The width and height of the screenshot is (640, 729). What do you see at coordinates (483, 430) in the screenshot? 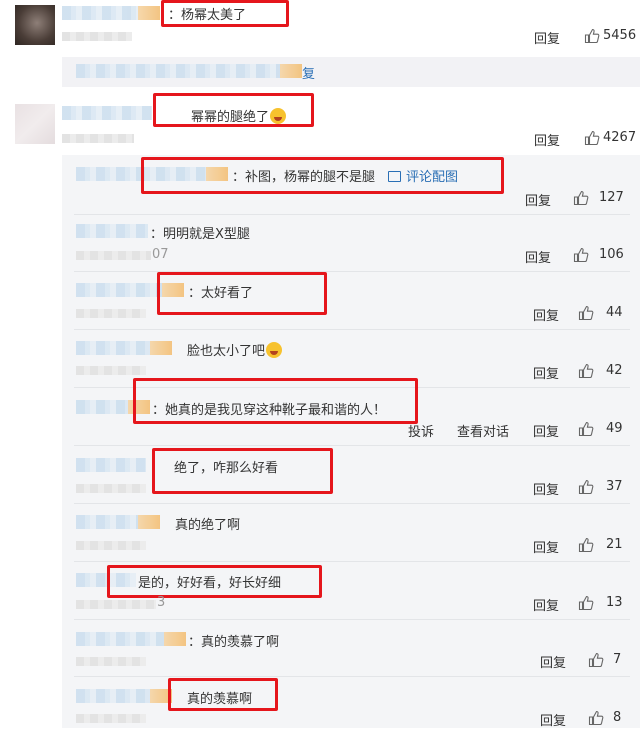
I see `view-conversation-button: 查看对话` at bounding box center [483, 430].